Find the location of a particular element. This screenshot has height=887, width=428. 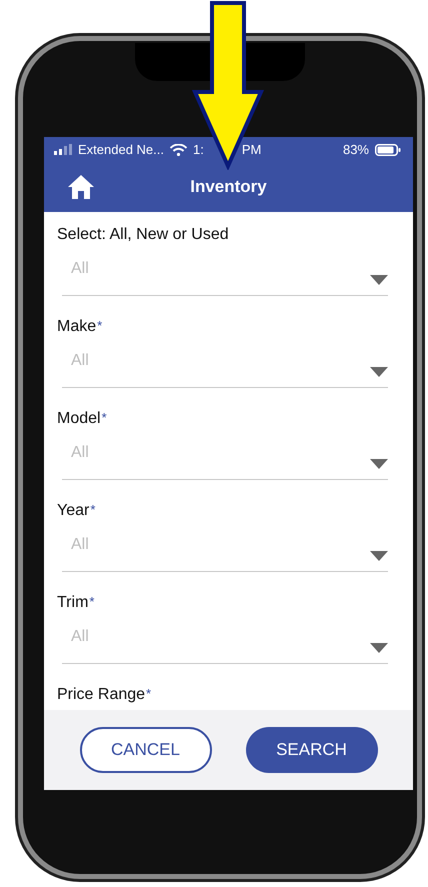

field-label: Price Range is located at coordinates (101, 695).